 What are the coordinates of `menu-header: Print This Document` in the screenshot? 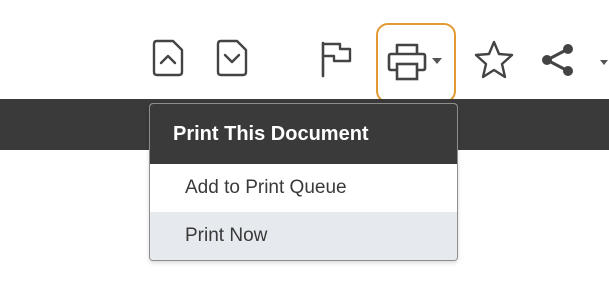 It's located at (303, 134).